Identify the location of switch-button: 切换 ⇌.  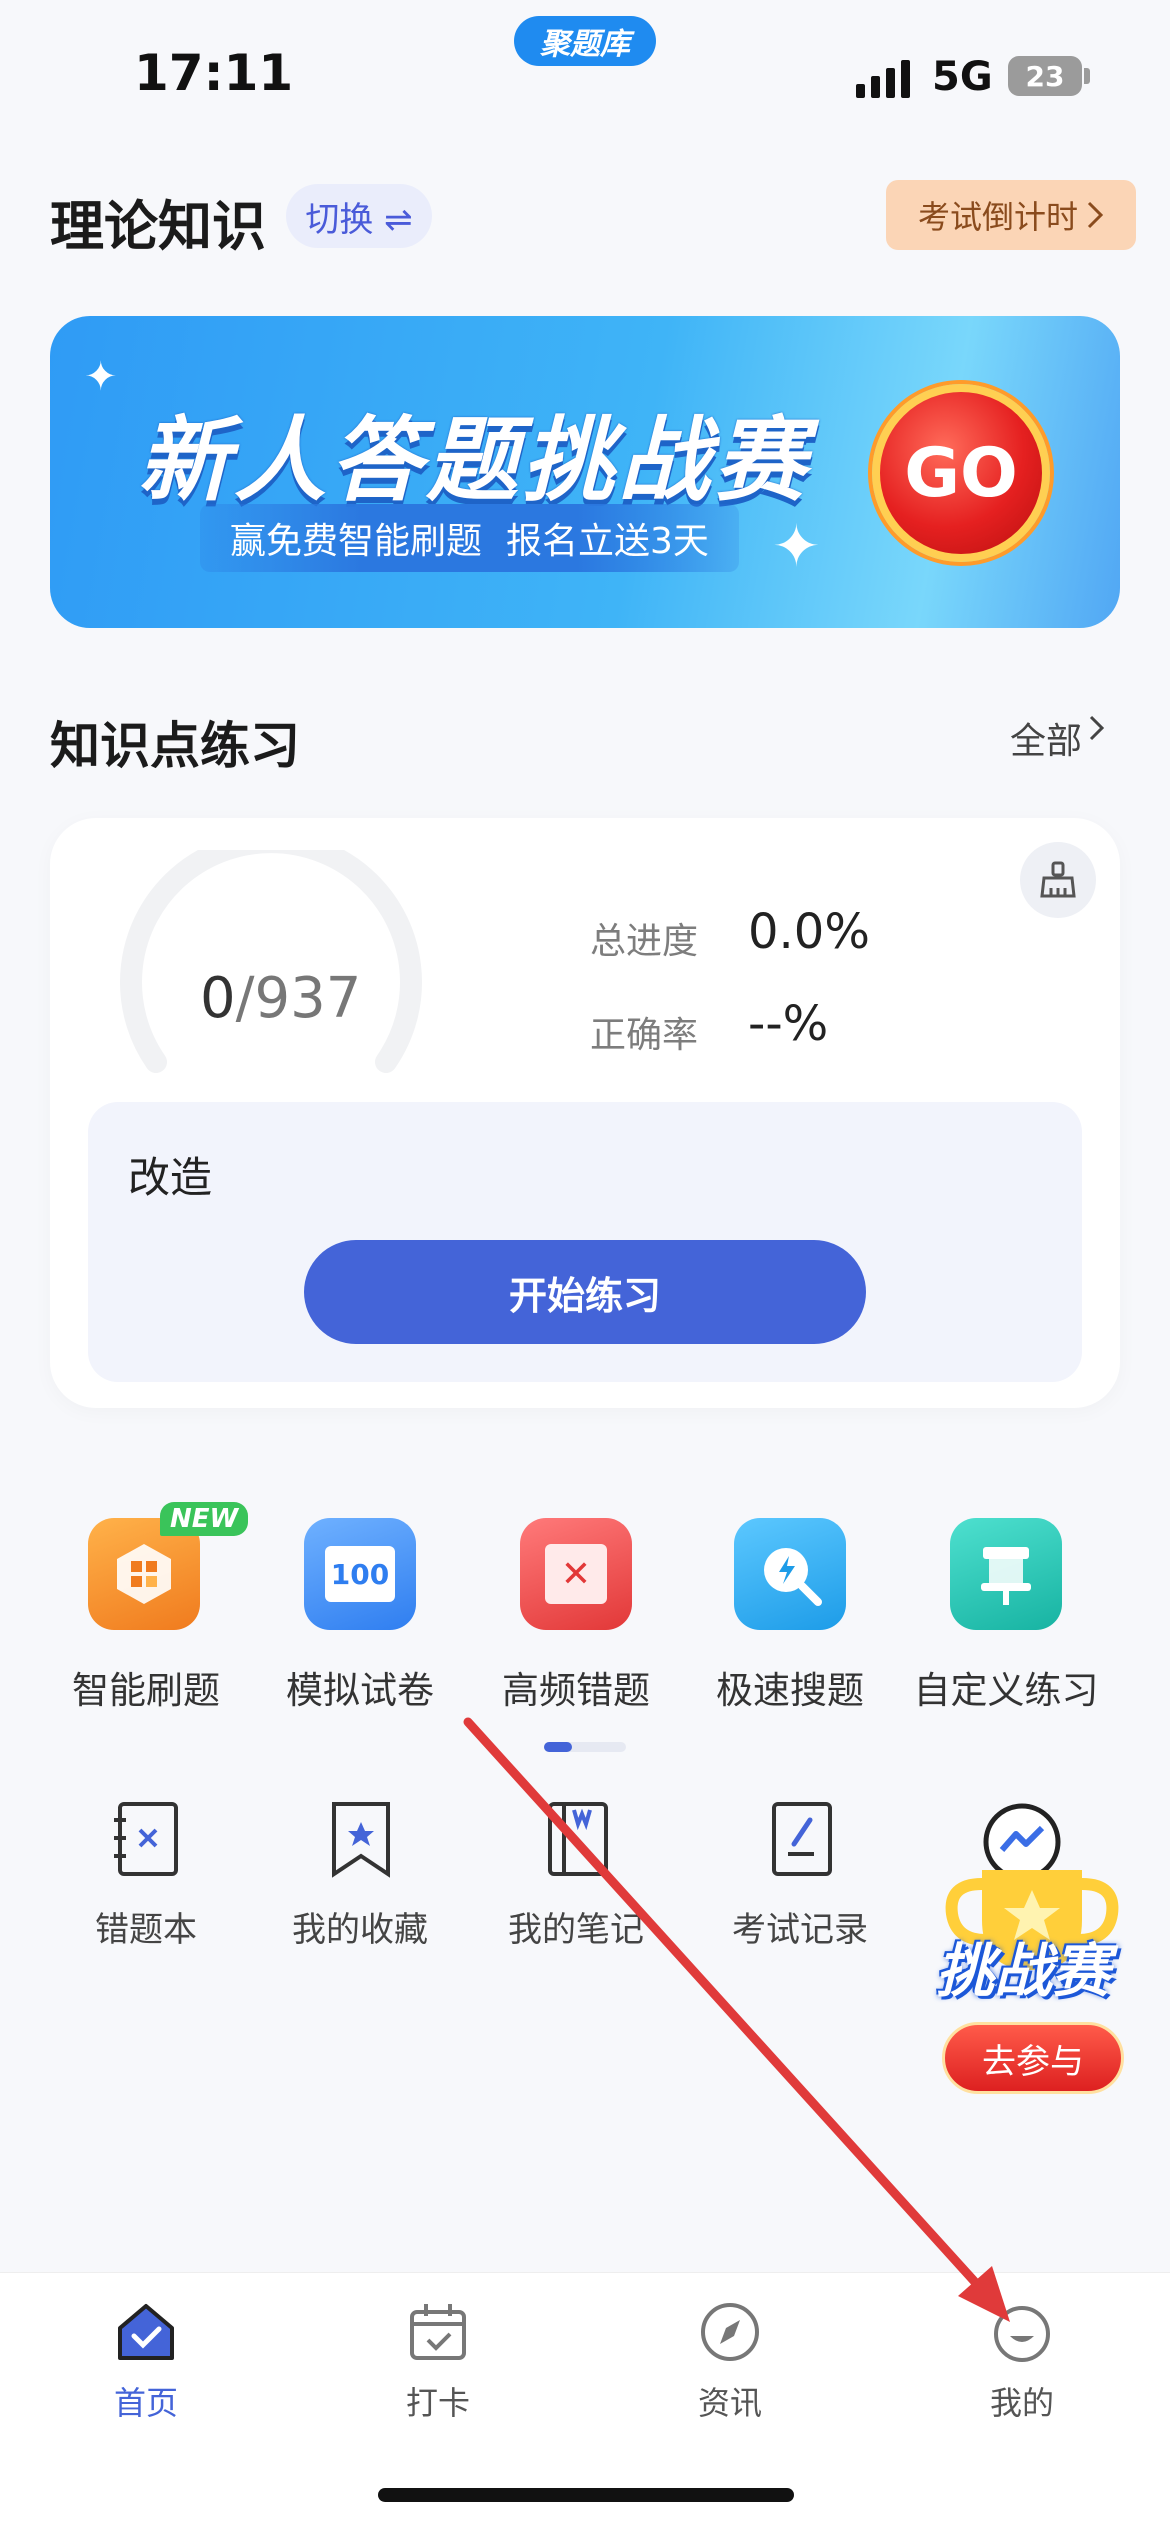
(359, 216).